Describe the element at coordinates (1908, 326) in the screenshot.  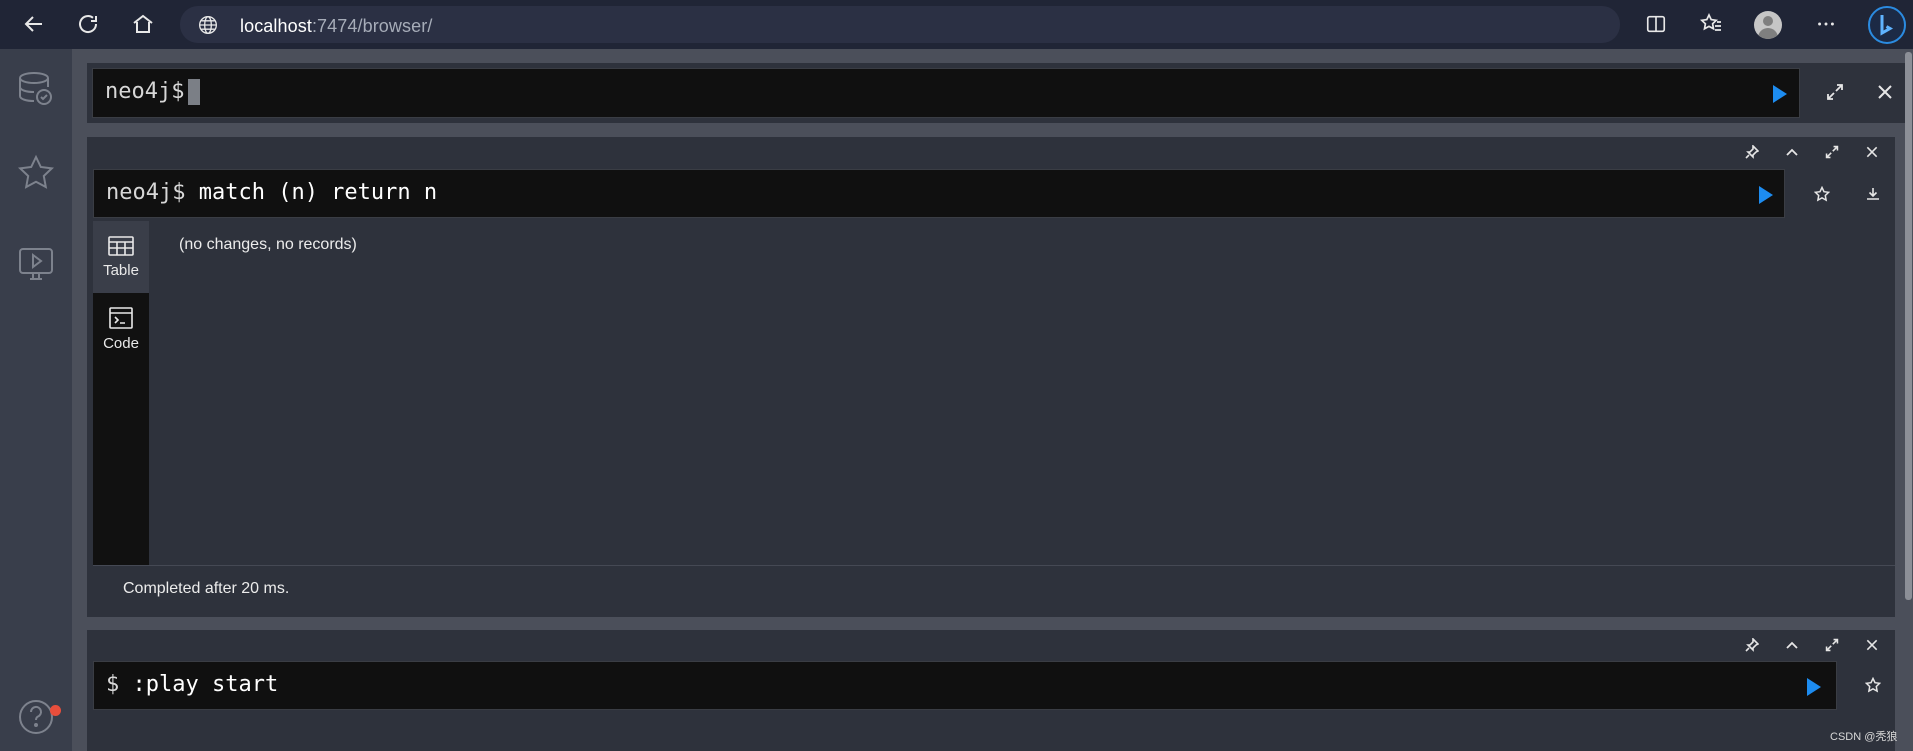
I see `scrollbar` at that location.